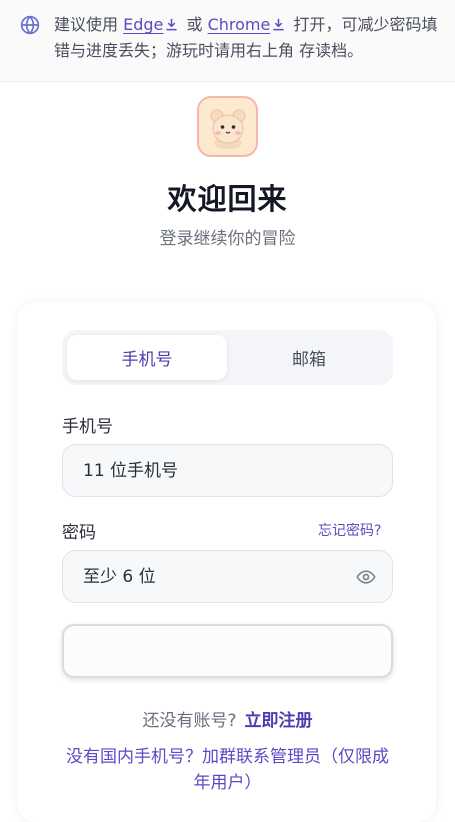 This screenshot has height=822, width=455. Describe the element at coordinates (239, 24) in the screenshot. I see `chrome-link: Chrome` at that location.